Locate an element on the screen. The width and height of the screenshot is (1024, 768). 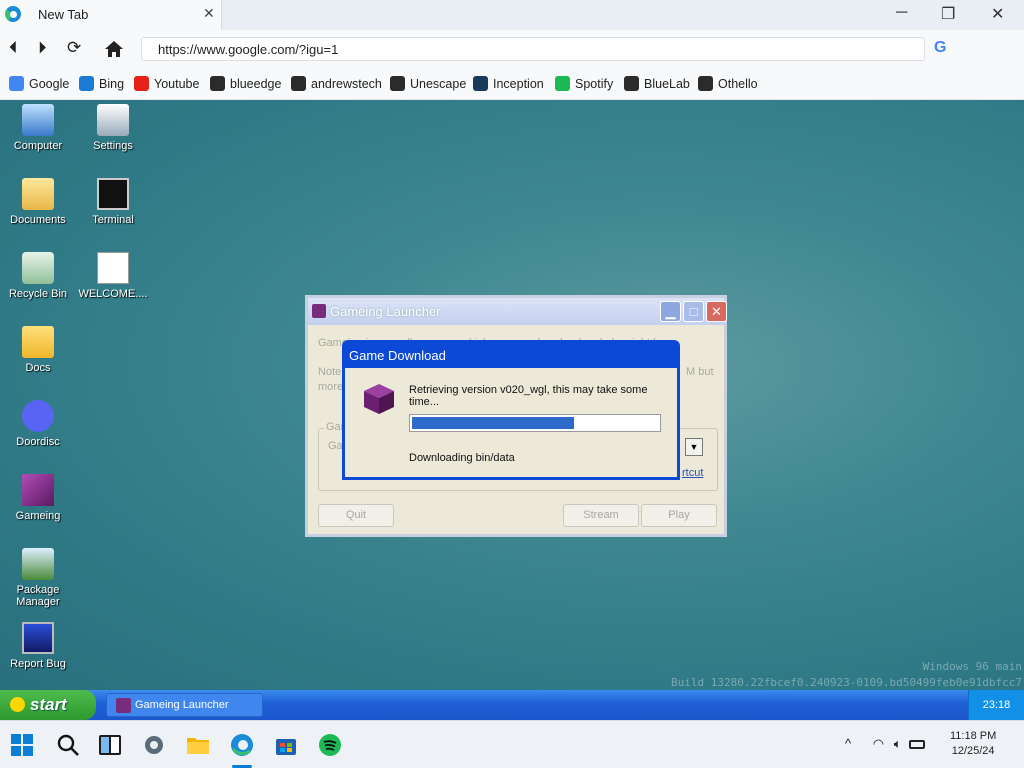
tray-chevron-icon: ^ is located at coordinates (848, 743).